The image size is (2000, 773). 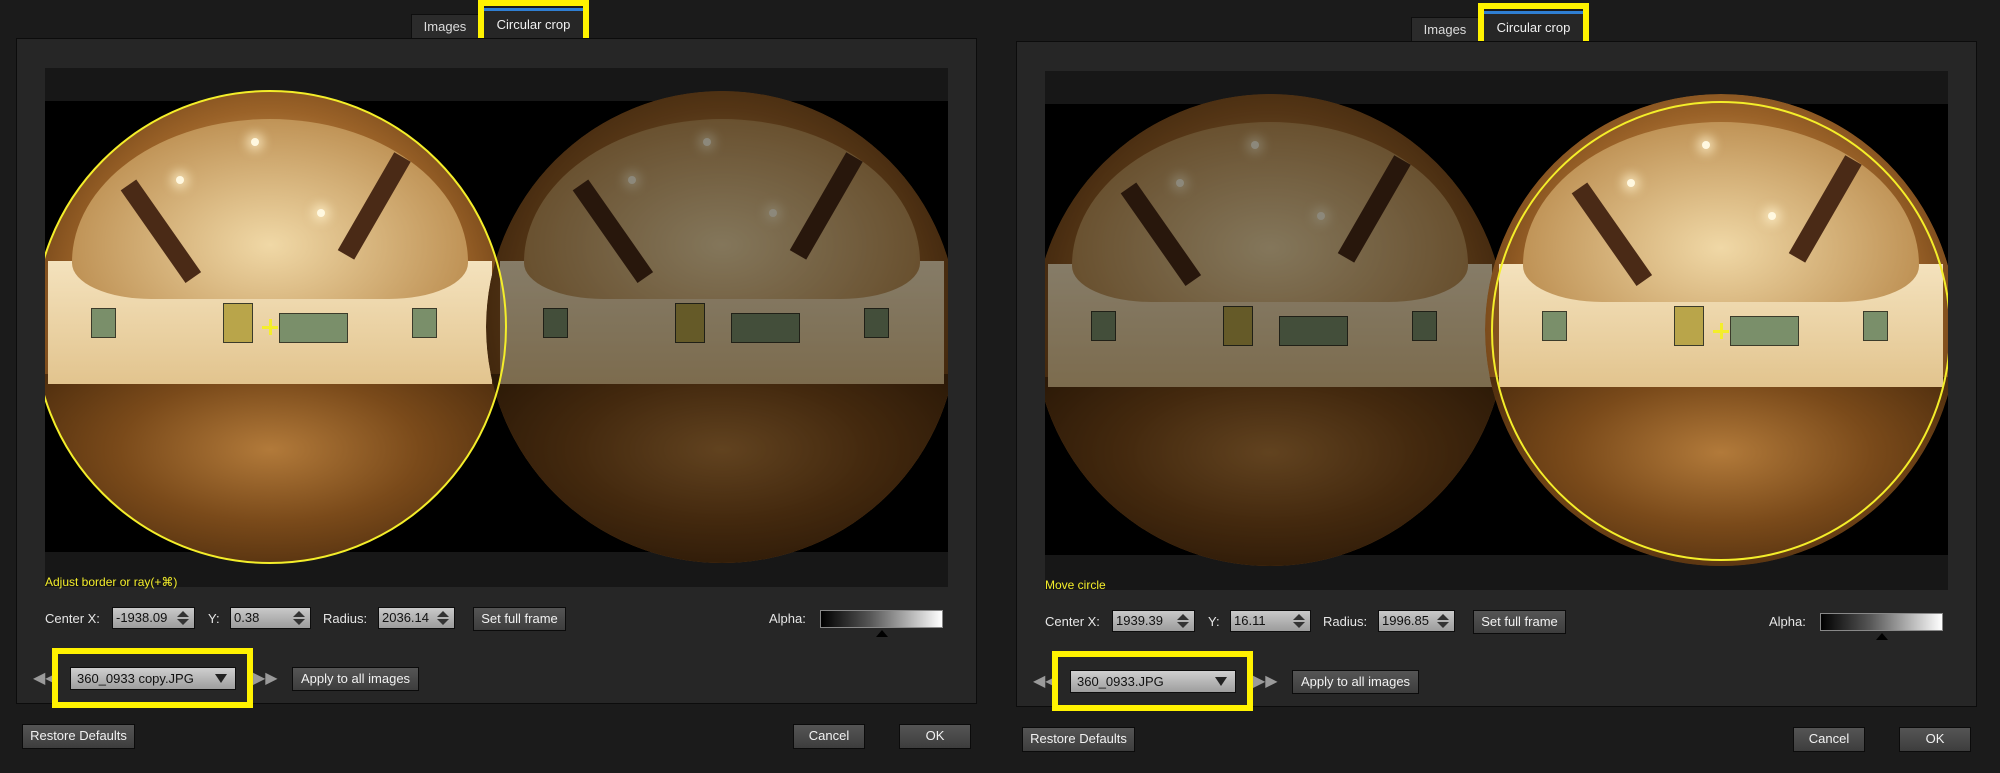 I want to click on image-file-dropdown: 360_0933 copy.JPG, so click(x=153, y=678).